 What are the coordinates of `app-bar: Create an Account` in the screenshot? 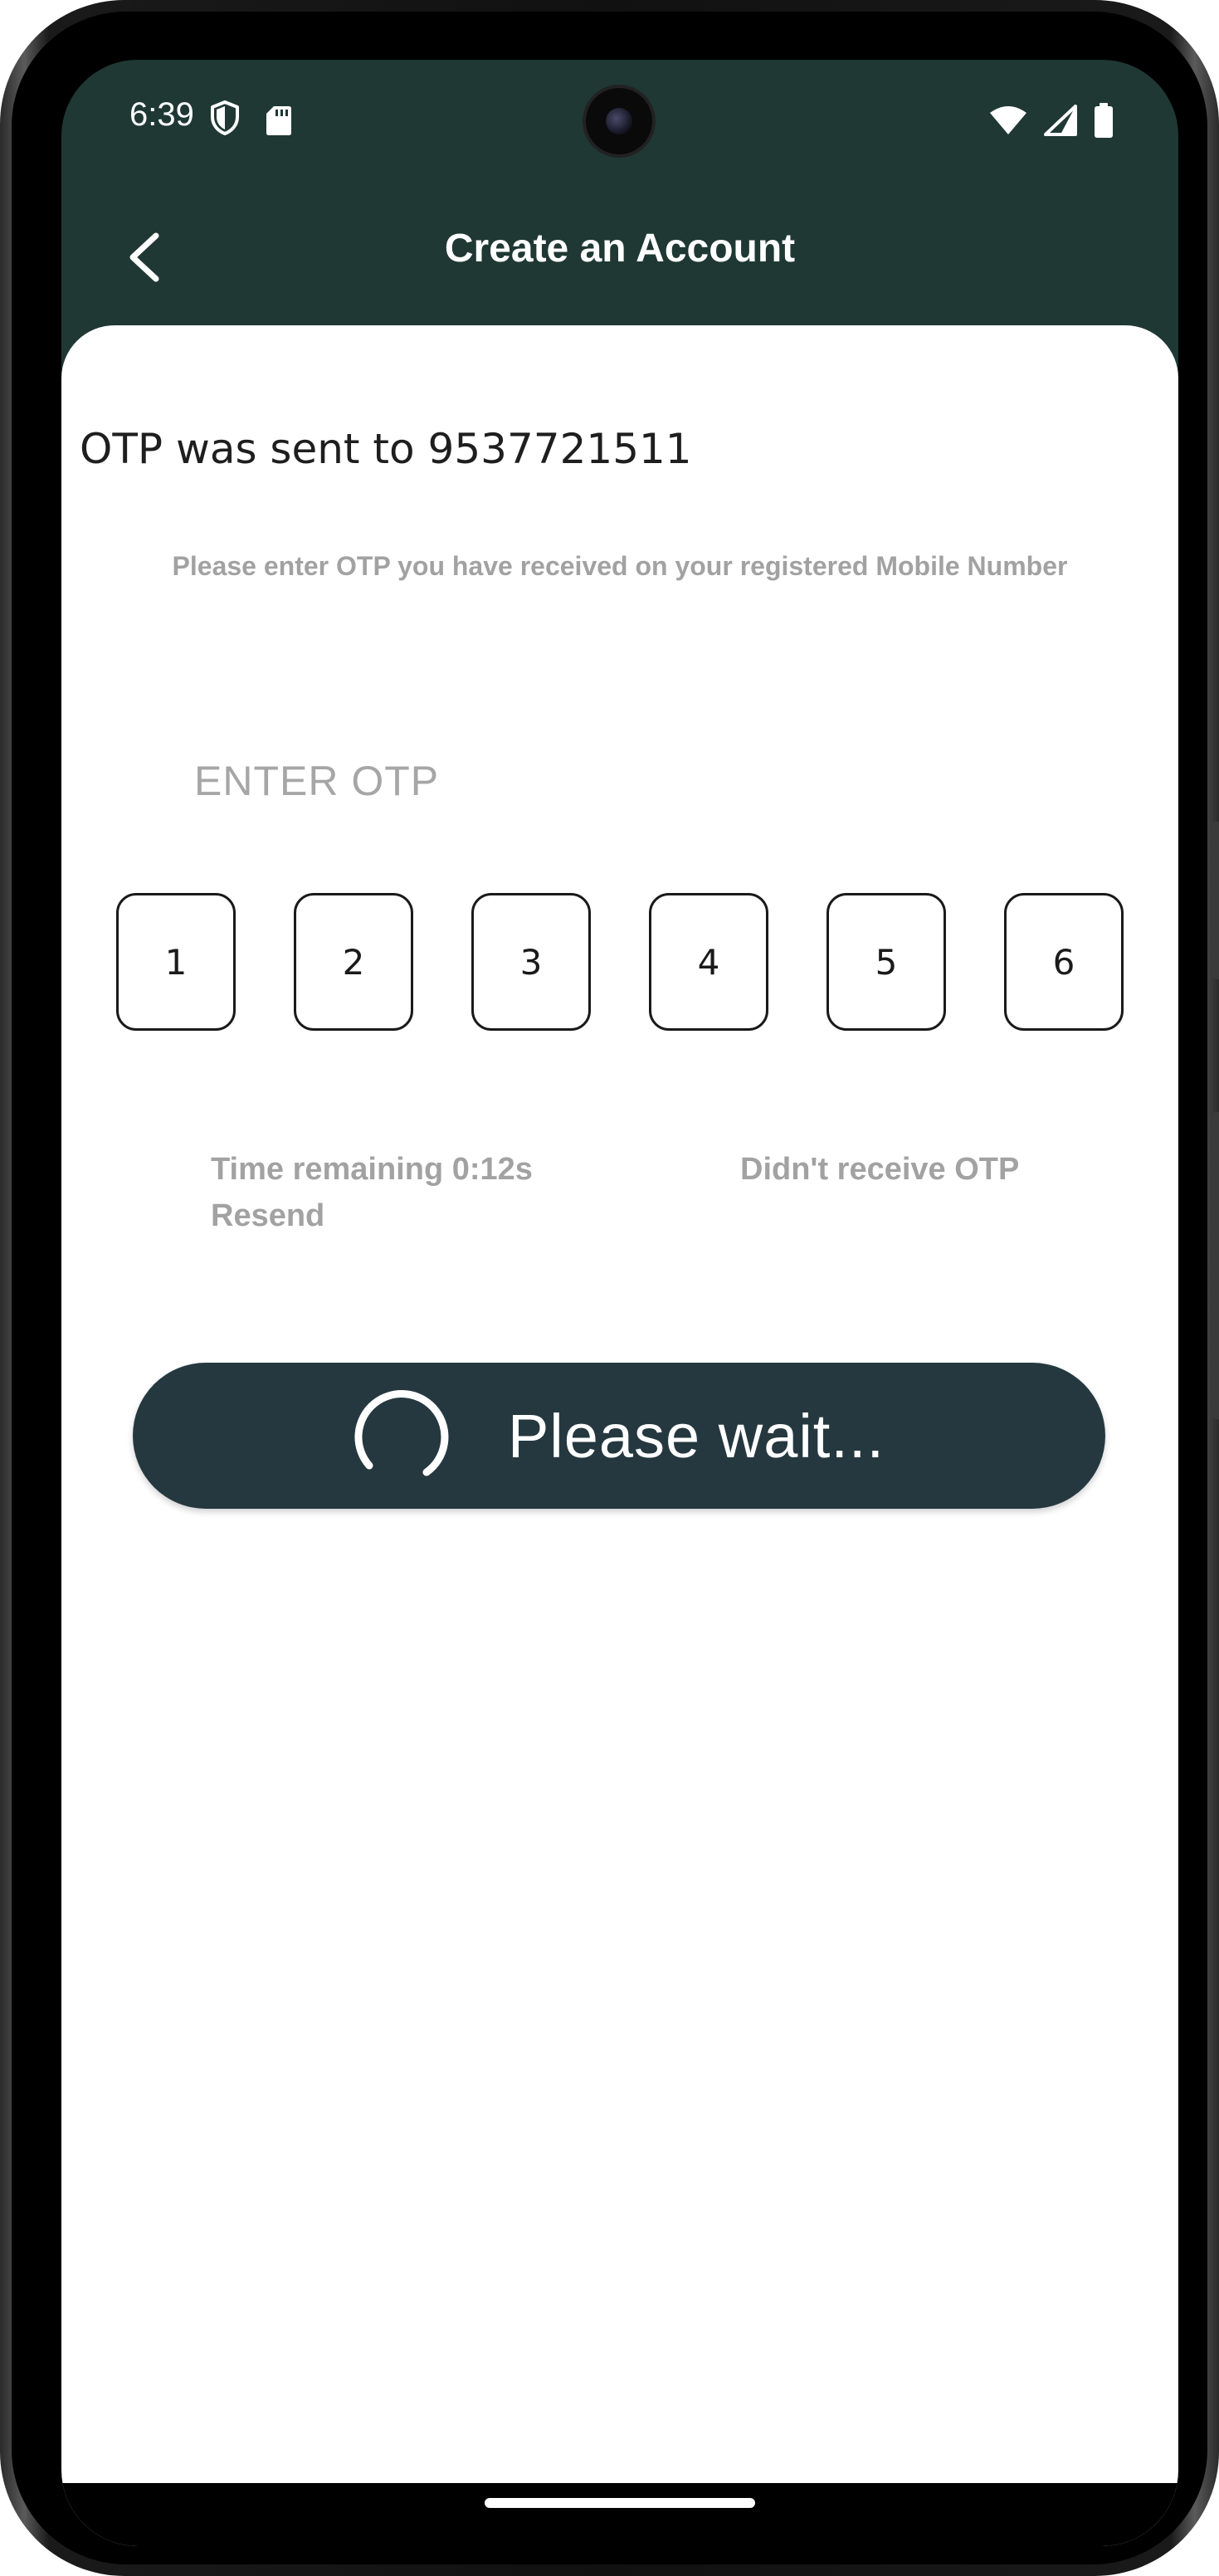 It's located at (620, 259).